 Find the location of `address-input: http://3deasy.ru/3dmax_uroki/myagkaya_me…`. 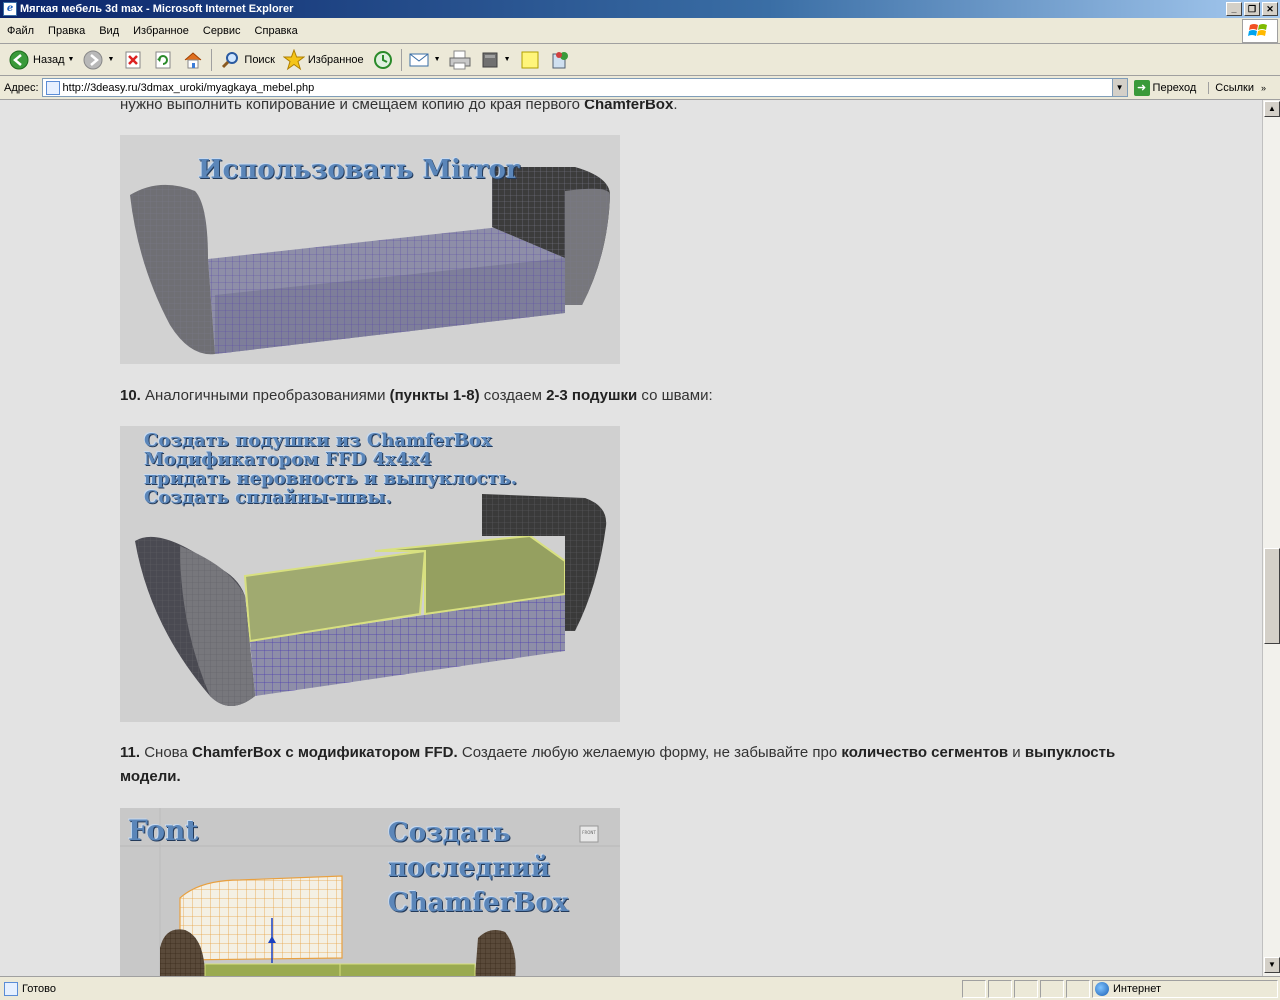

address-input: http://3deasy.ru/3dmax_uroki/myagkaya_me… is located at coordinates (584, 87).